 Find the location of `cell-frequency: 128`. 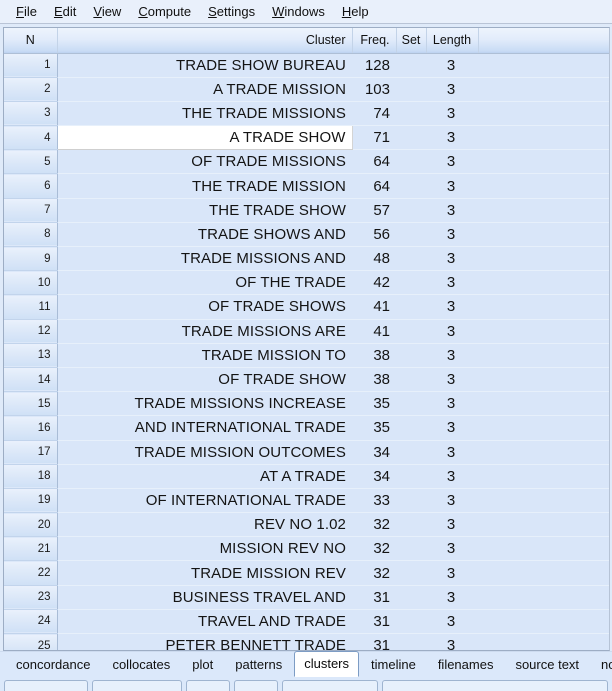

cell-frequency: 128 is located at coordinates (374, 65).